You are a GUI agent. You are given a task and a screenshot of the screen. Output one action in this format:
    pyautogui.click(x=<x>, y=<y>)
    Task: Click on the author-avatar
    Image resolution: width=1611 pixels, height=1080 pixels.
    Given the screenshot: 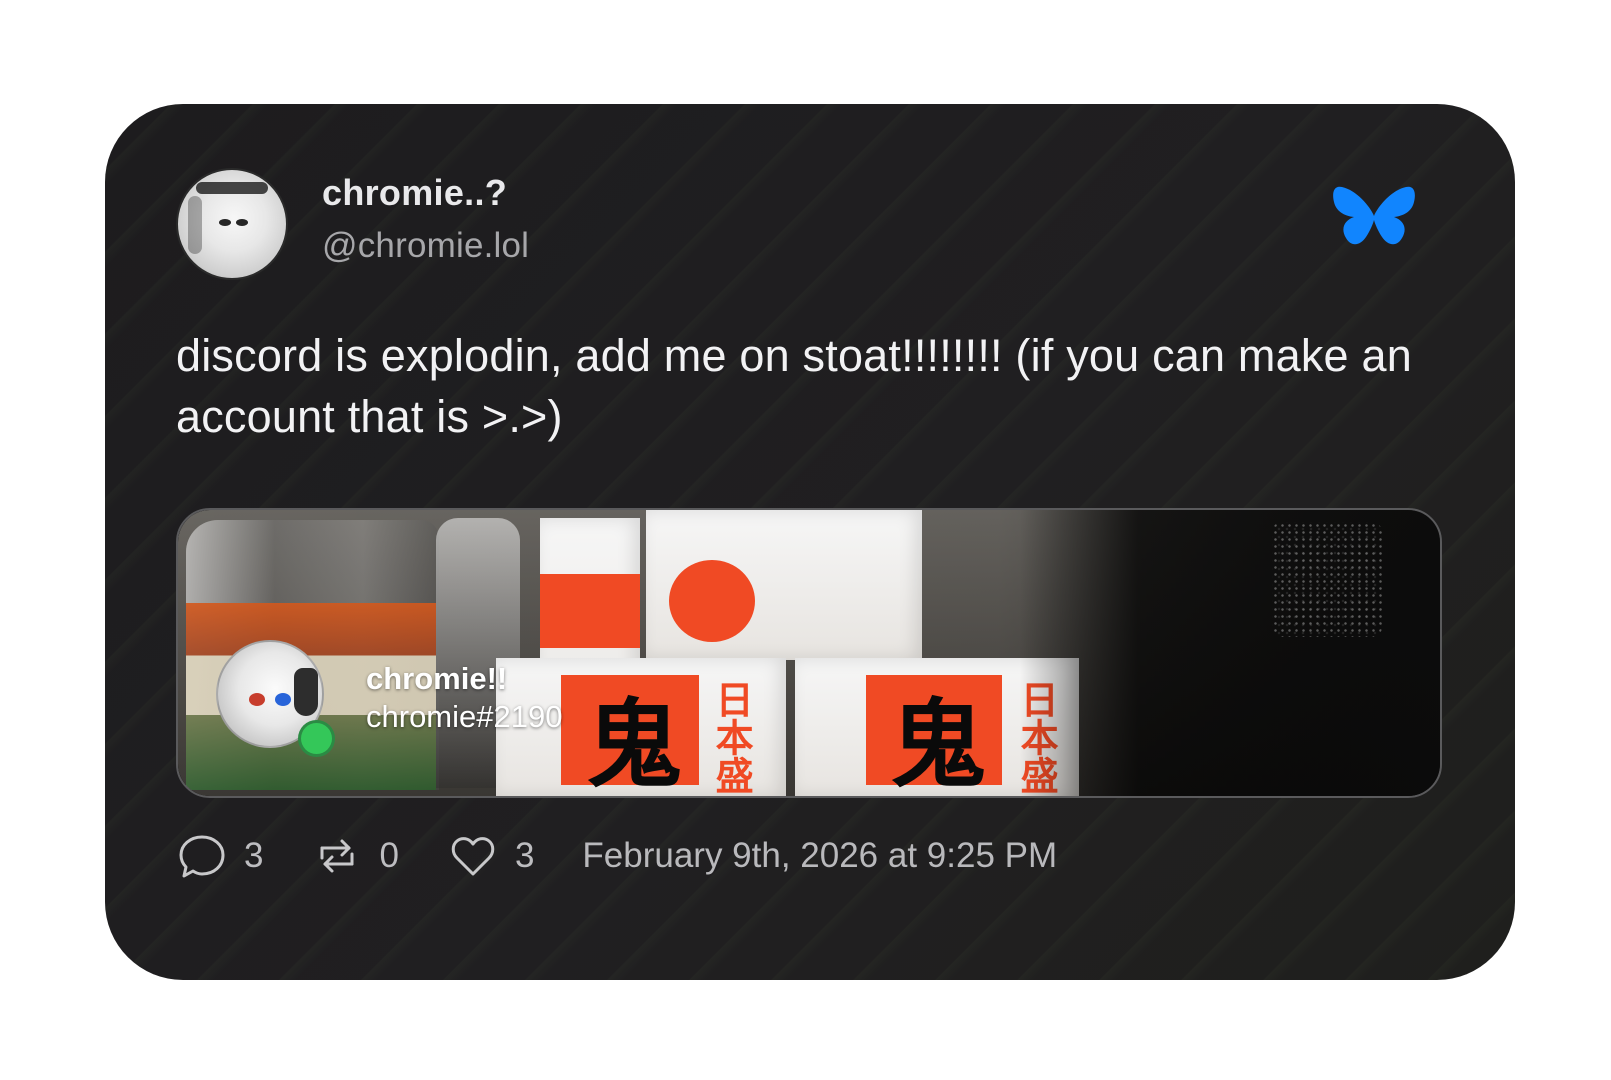 What is the action you would take?
    pyautogui.click(x=232, y=224)
    